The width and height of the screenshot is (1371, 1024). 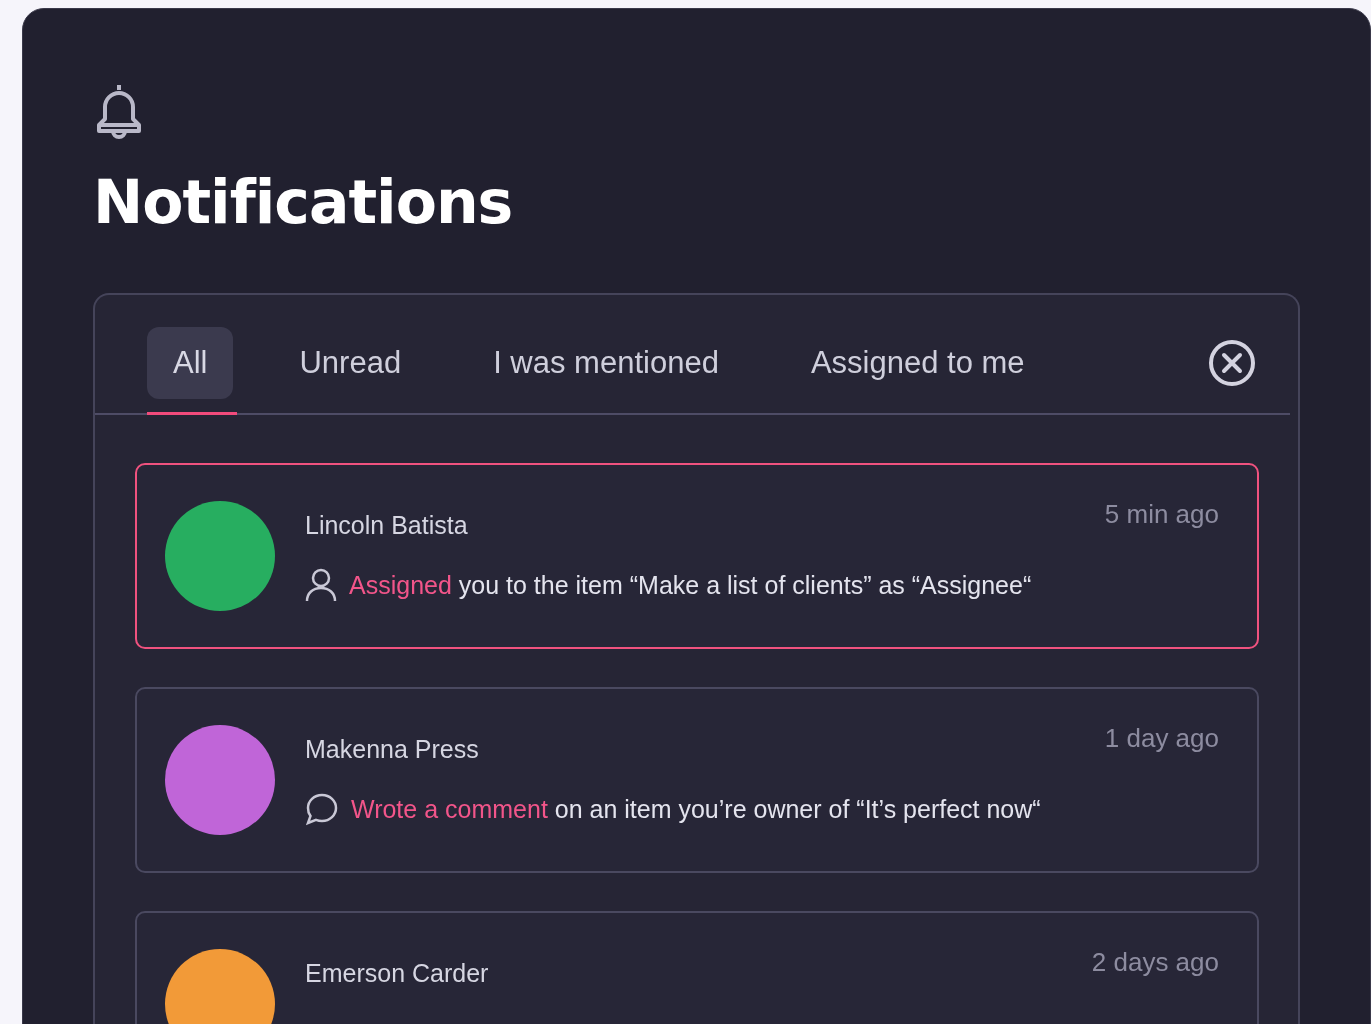 What do you see at coordinates (697, 780) in the screenshot?
I see `notification-item: Makenna Press 1 day ago Wrote a comment on an item you’re owner of “It’s perfect now“` at bounding box center [697, 780].